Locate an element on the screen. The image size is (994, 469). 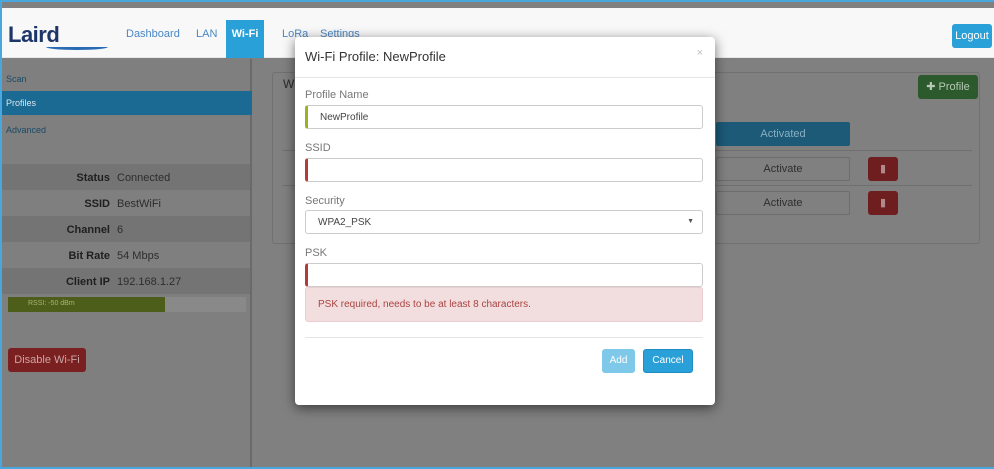
info-value: 54 Mbps is located at coordinates (138, 256).